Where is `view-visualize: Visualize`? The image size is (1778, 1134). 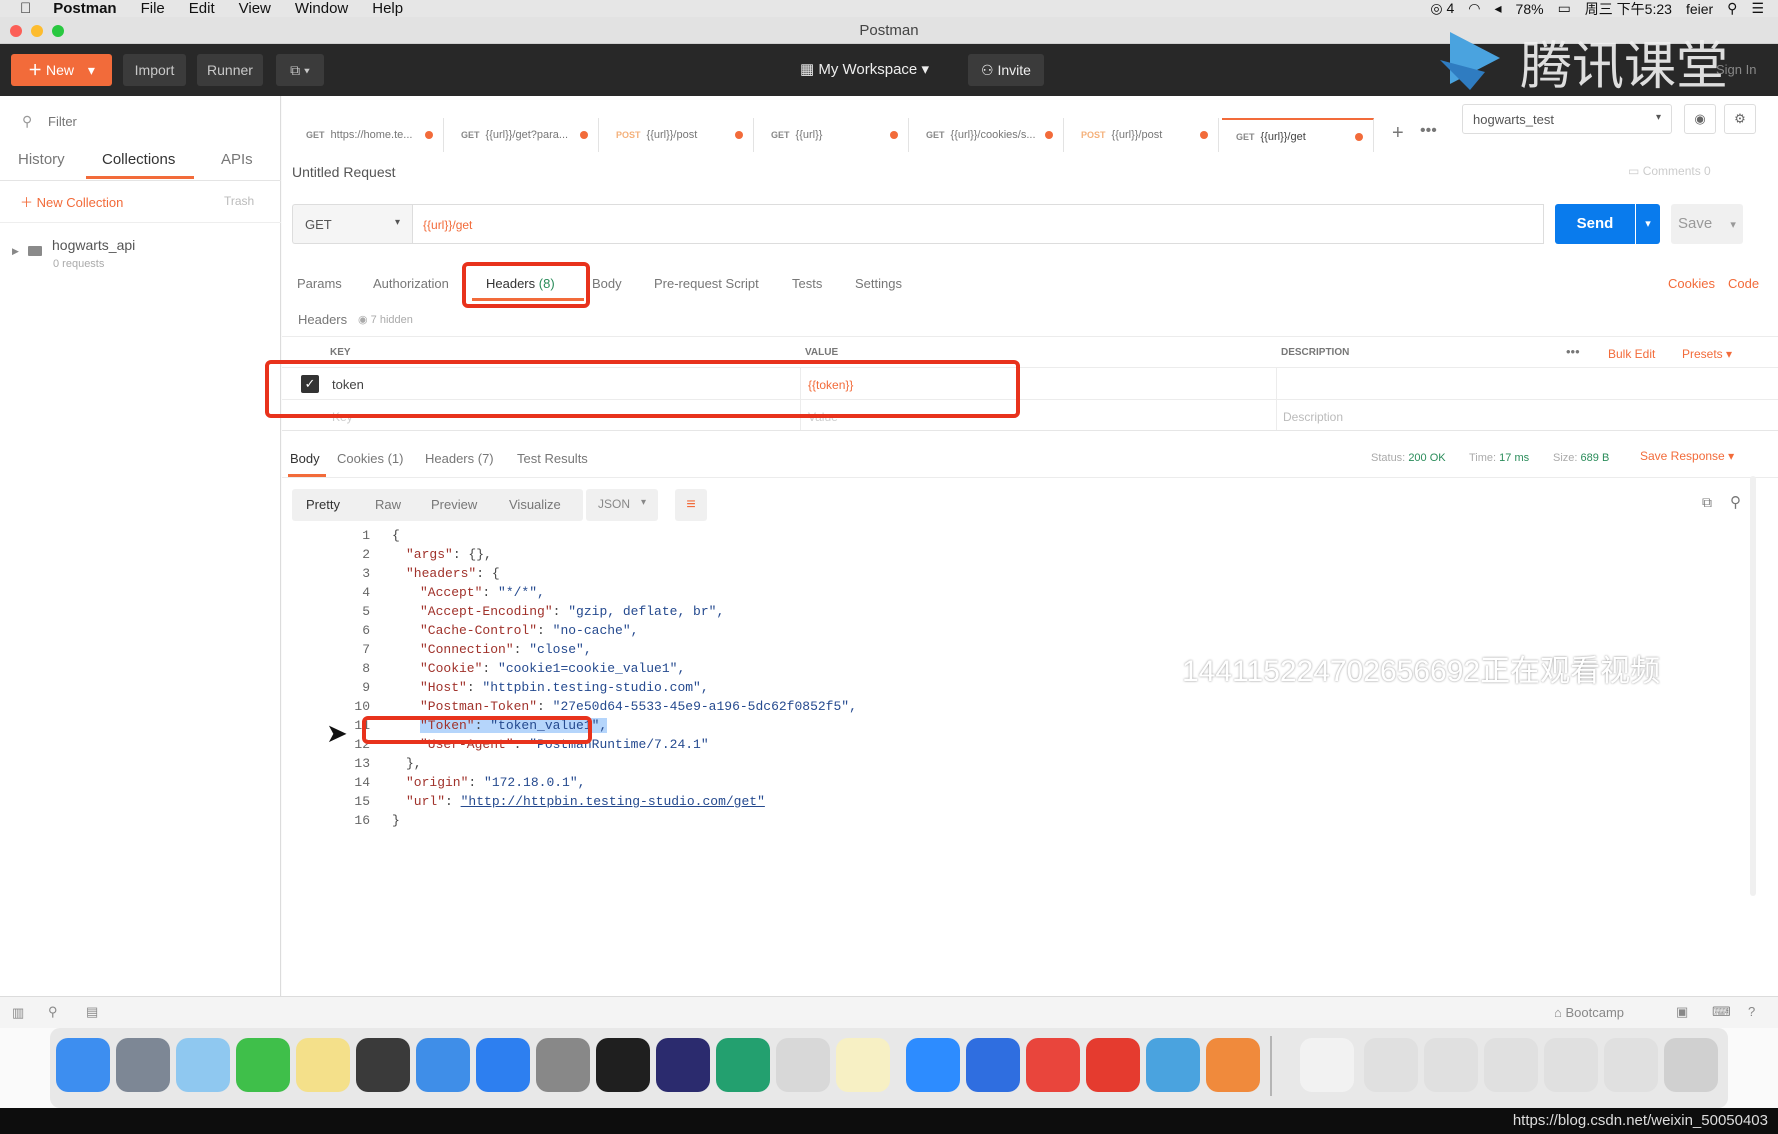
view-visualize: Visualize is located at coordinates (535, 504).